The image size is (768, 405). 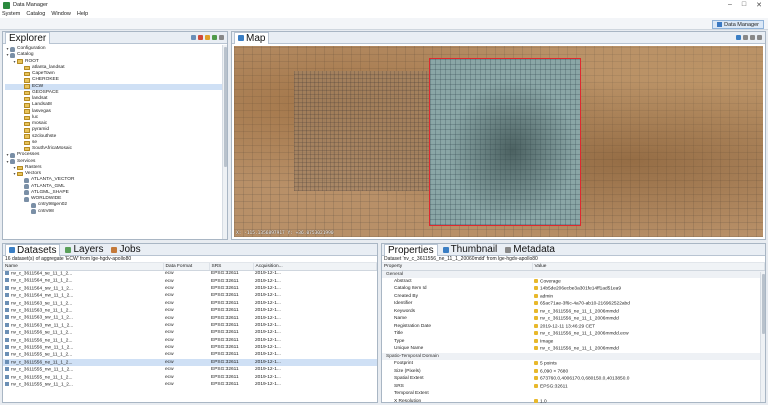 I want to click on property-row: Footprint 5 points, so click(x=573, y=364).